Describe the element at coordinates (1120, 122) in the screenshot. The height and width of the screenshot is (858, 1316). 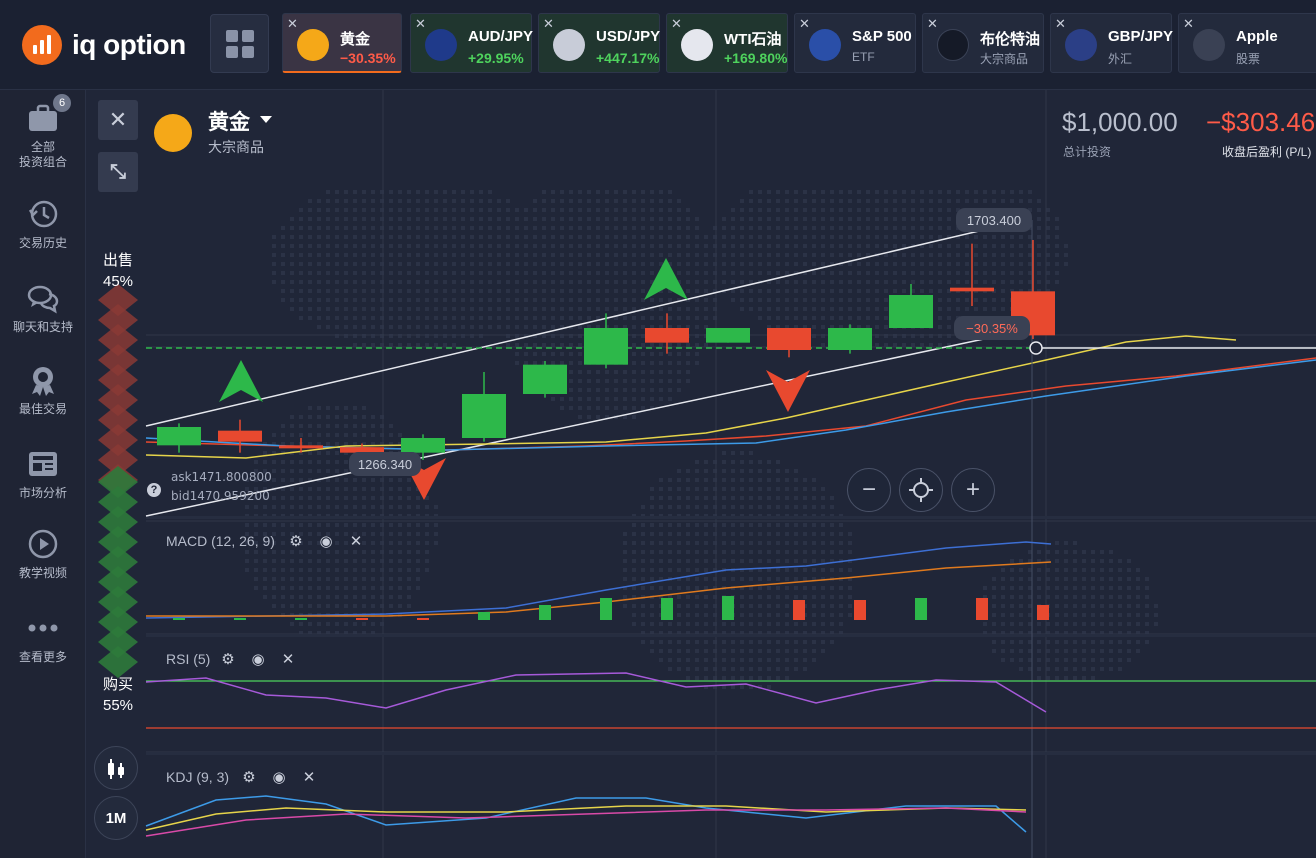
I see `total-investment-value: $1,000.00` at that location.